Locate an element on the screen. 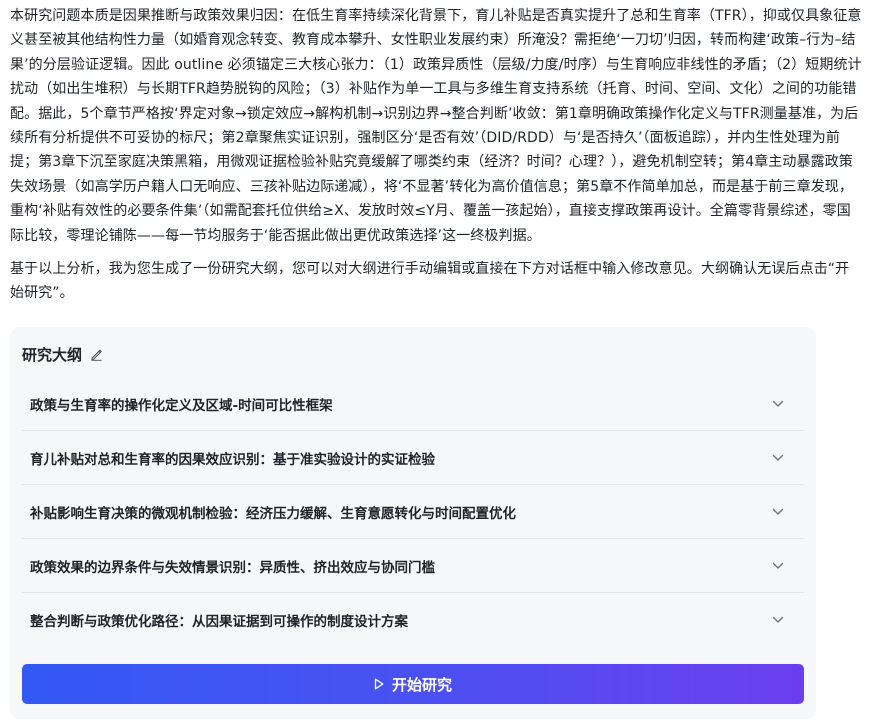 The width and height of the screenshot is (873, 728). outline-item-2: 育儿补贴对总和生育率的因果效应识别：基于准实验设计的实证检验 is located at coordinates (413, 458).